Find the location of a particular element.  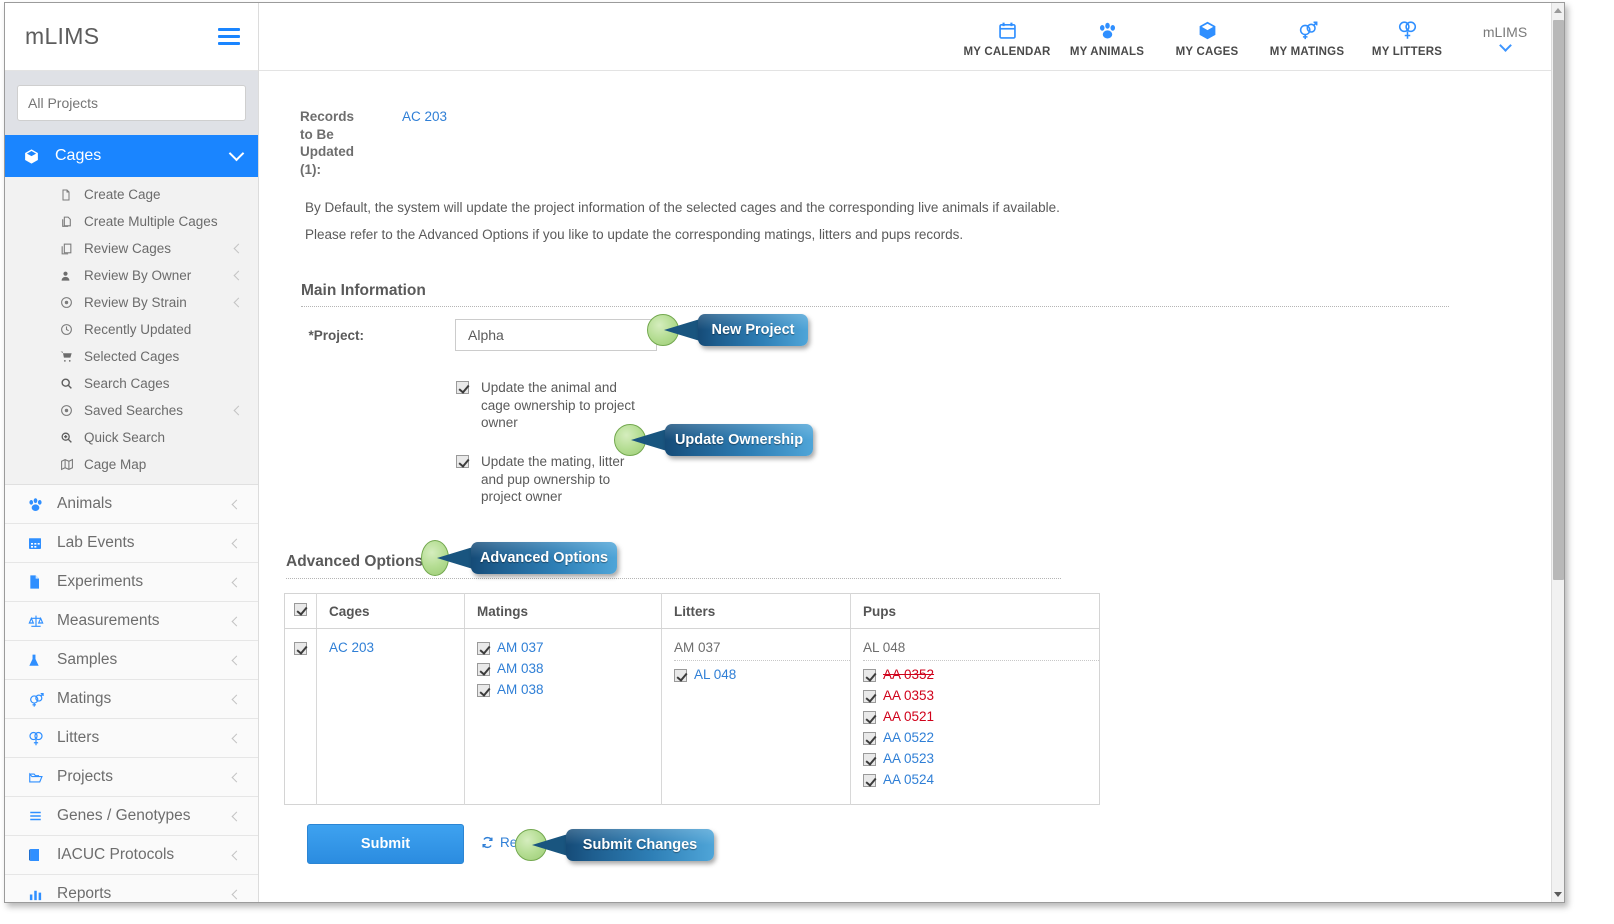

sidebar-item-create-cage: Create Cage is located at coordinates (131, 194).